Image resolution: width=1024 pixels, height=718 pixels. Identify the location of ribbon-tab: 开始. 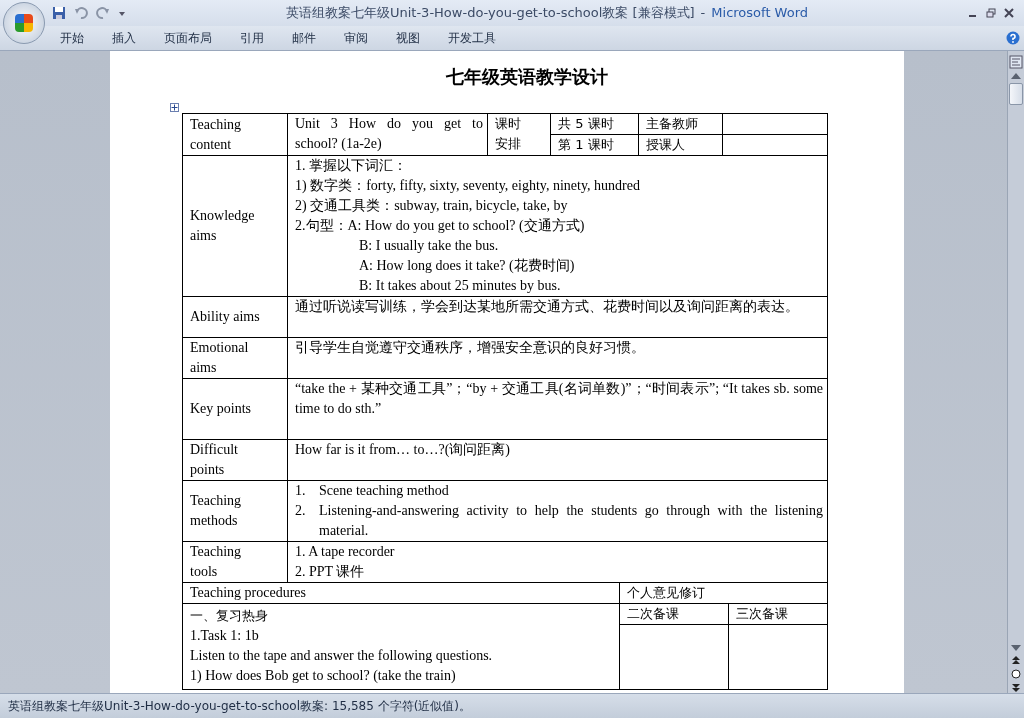
(80, 38).